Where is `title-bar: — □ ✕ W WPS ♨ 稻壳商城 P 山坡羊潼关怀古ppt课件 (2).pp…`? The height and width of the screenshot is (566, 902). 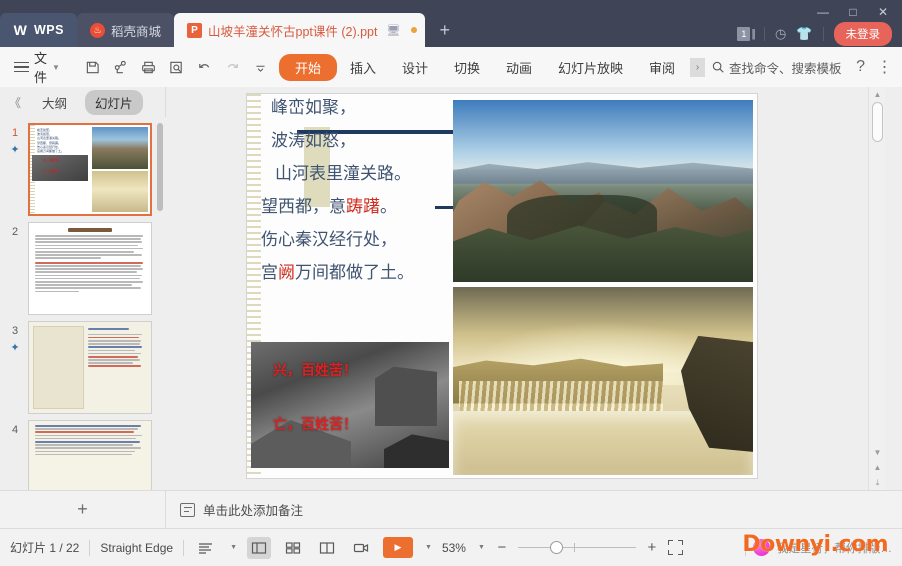
title-bar: — □ ✕ W WPS ♨ 稻壳商城 P 山坡羊潼关怀古ppt课件 (2).pp… is located at coordinates (451, 23).